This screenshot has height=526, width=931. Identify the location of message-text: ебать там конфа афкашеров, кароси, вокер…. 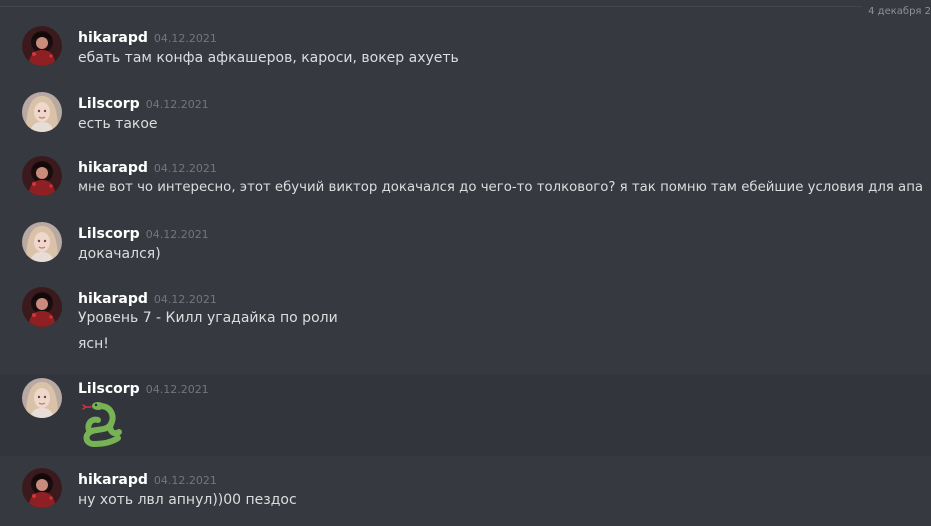
(268, 58).